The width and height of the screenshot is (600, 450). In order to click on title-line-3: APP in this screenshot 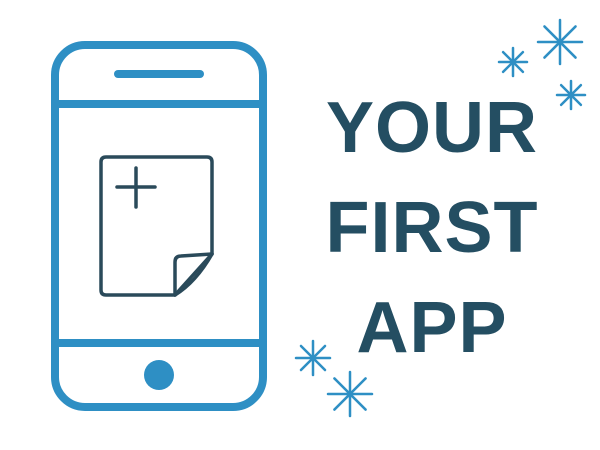, I will do `click(432, 328)`.